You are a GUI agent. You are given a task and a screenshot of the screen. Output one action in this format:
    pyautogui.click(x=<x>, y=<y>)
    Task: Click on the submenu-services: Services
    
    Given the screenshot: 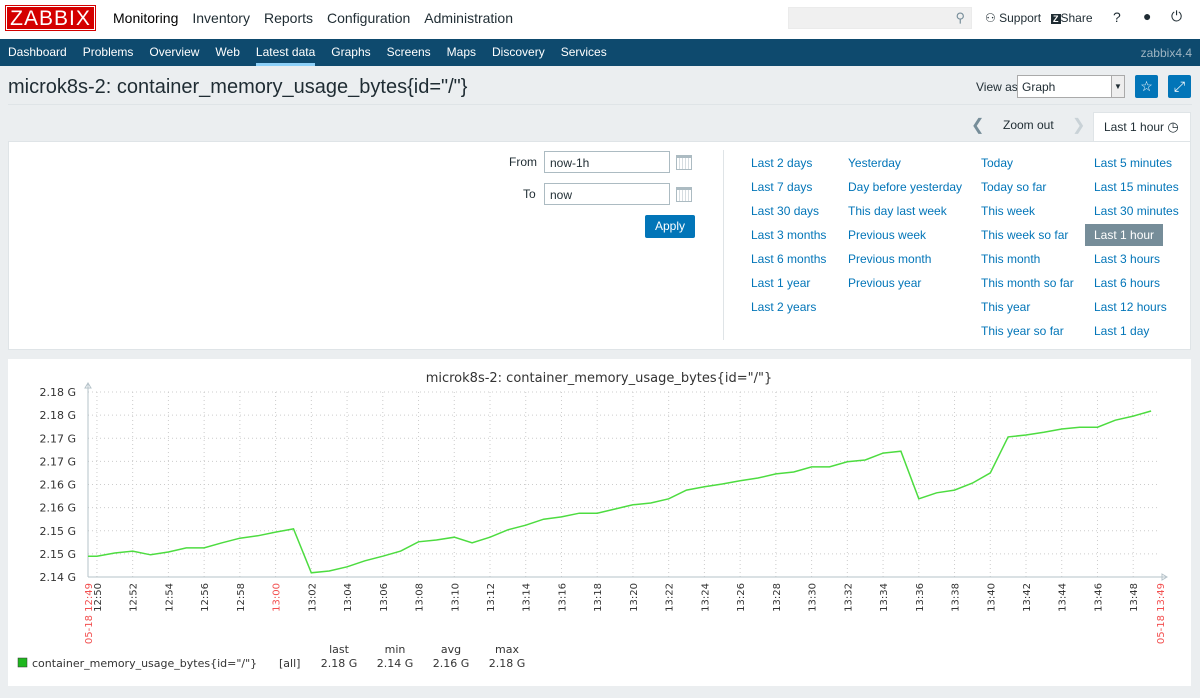 What is the action you would take?
    pyautogui.click(x=584, y=52)
    